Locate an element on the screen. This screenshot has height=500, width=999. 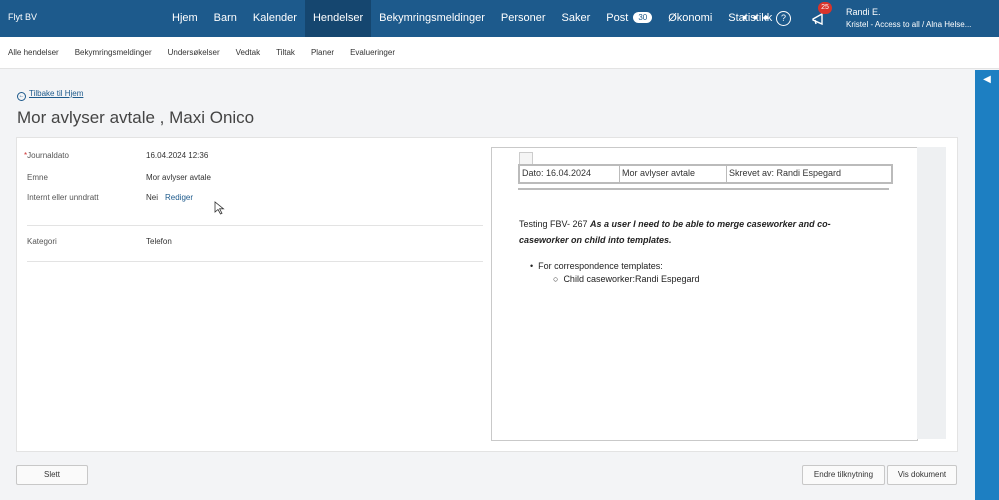
subnav-planer: Planer is located at coordinates (322, 52).